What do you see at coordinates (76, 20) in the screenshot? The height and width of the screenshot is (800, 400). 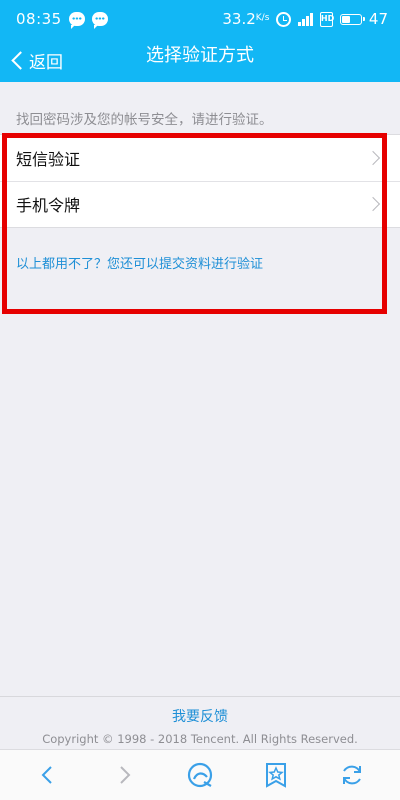 I see `message-icon` at bounding box center [76, 20].